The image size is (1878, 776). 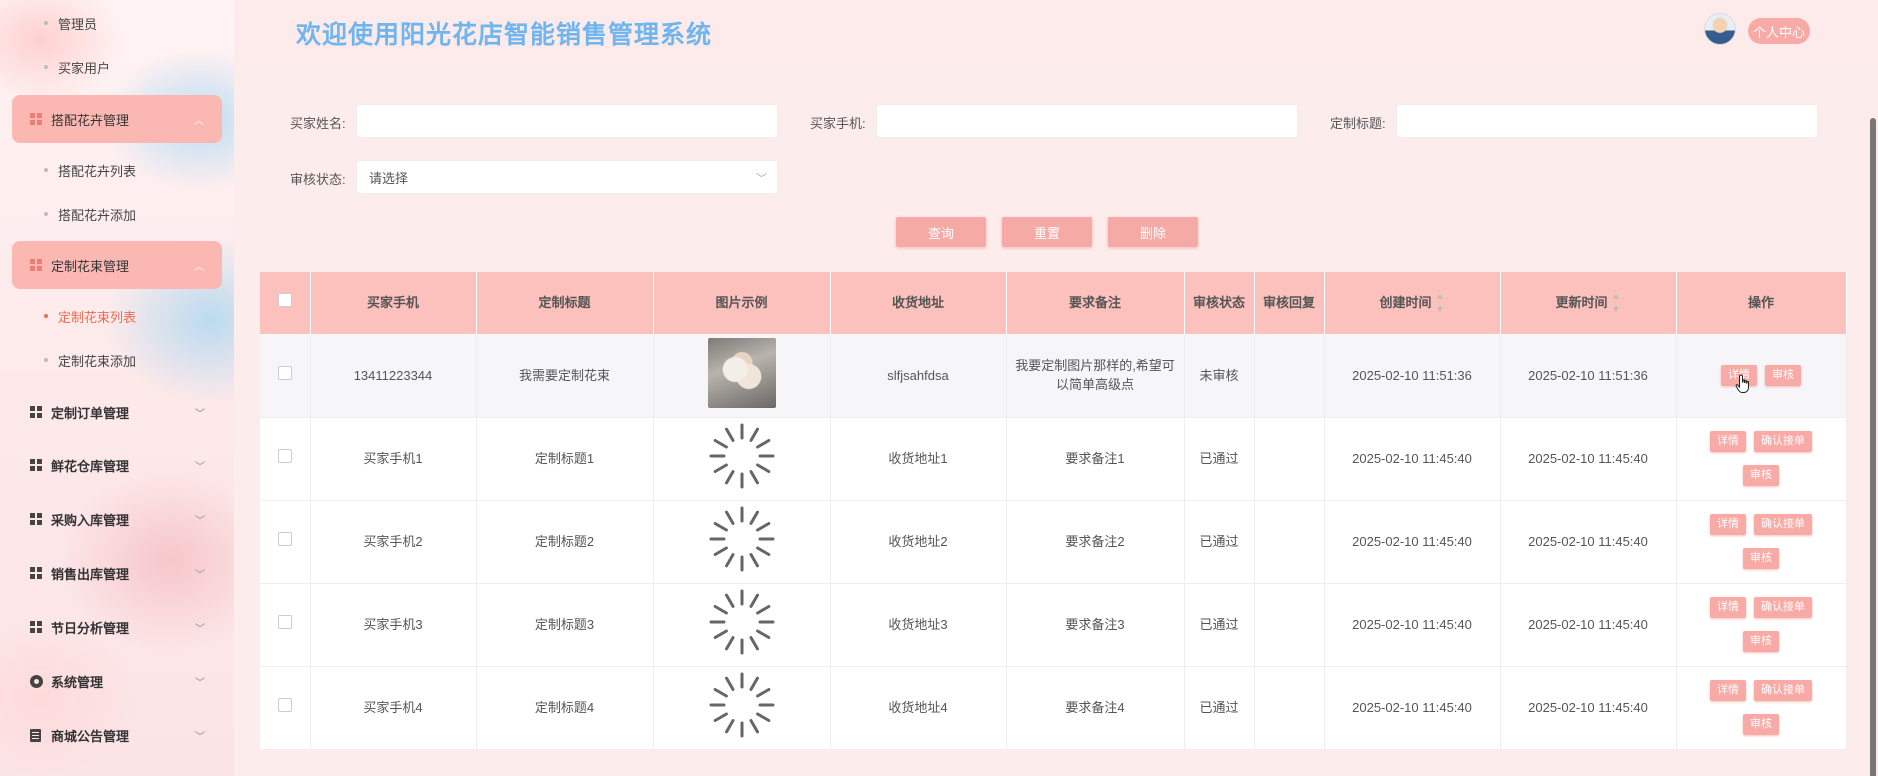 I want to click on sidebar-item-custom-bouquet-add: 定制花束添加, so click(x=90, y=360).